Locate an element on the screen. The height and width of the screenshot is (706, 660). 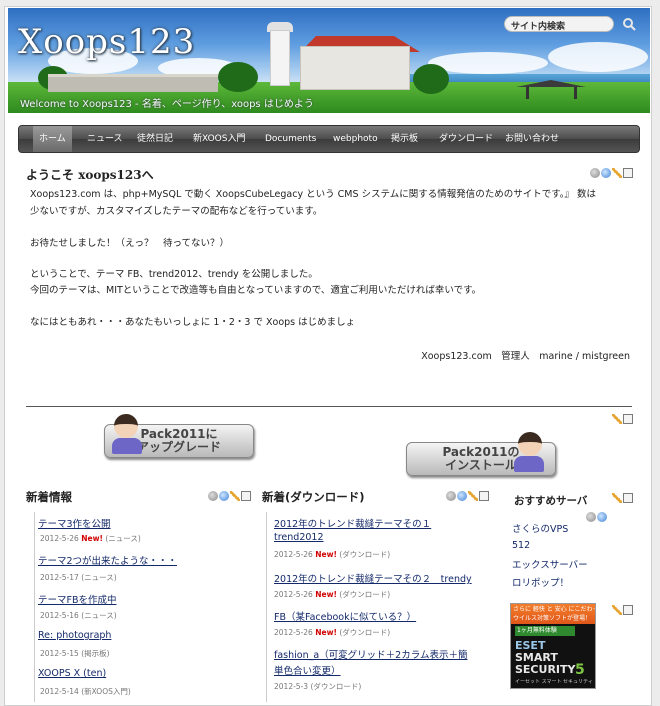
download-item-link: 2012年のトレンド裁縫テーマその１ is located at coordinates (352, 523).